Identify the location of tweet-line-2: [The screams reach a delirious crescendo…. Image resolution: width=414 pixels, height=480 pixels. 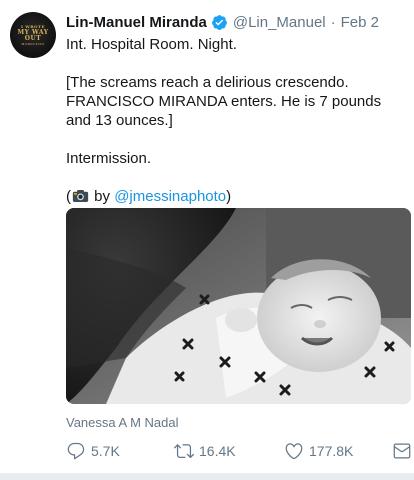
(224, 101).